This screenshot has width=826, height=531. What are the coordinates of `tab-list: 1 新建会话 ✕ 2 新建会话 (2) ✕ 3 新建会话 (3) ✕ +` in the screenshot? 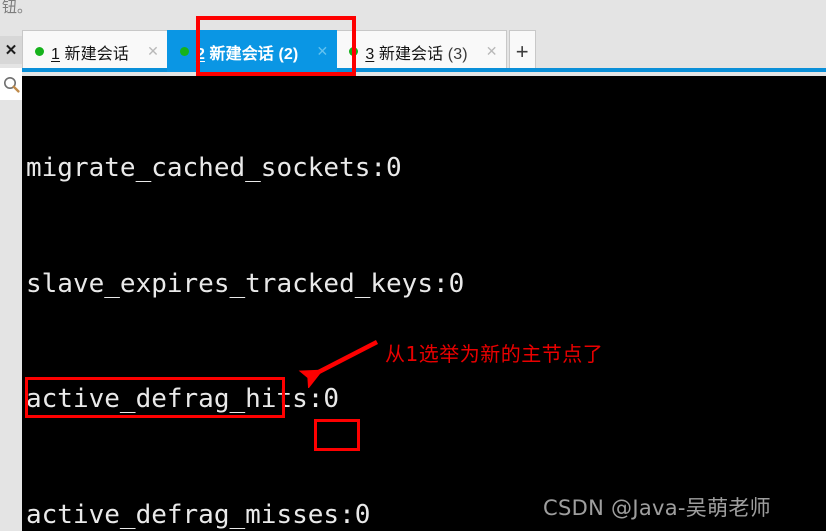 It's located at (279, 51).